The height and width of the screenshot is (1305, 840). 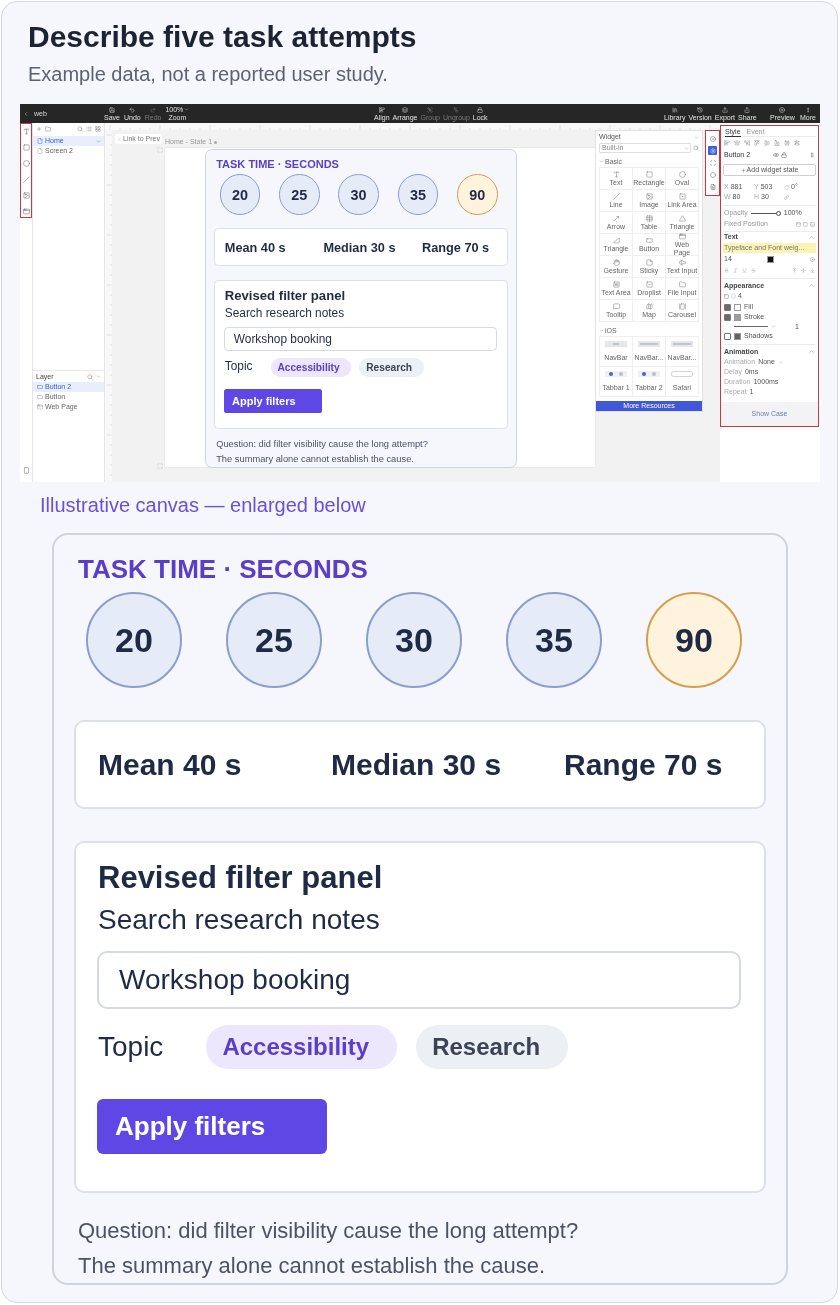 I want to click on italic-icon, so click(x=735, y=270).